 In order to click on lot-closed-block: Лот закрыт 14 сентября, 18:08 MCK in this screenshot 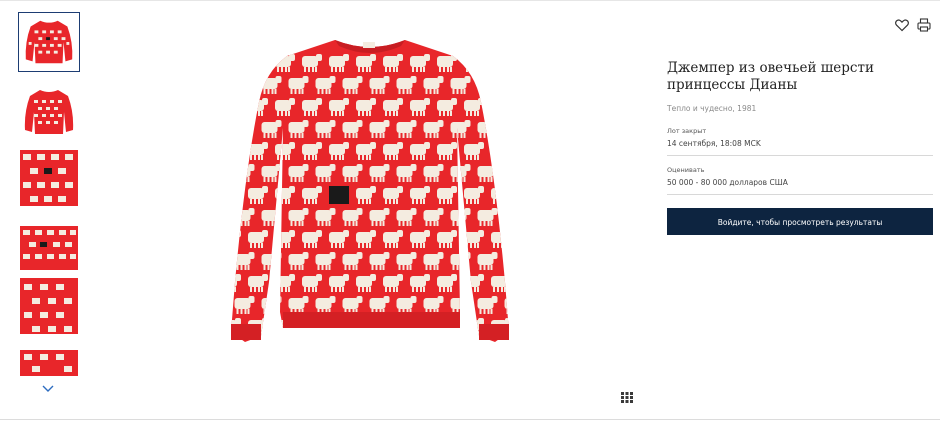, I will do `click(800, 141)`.